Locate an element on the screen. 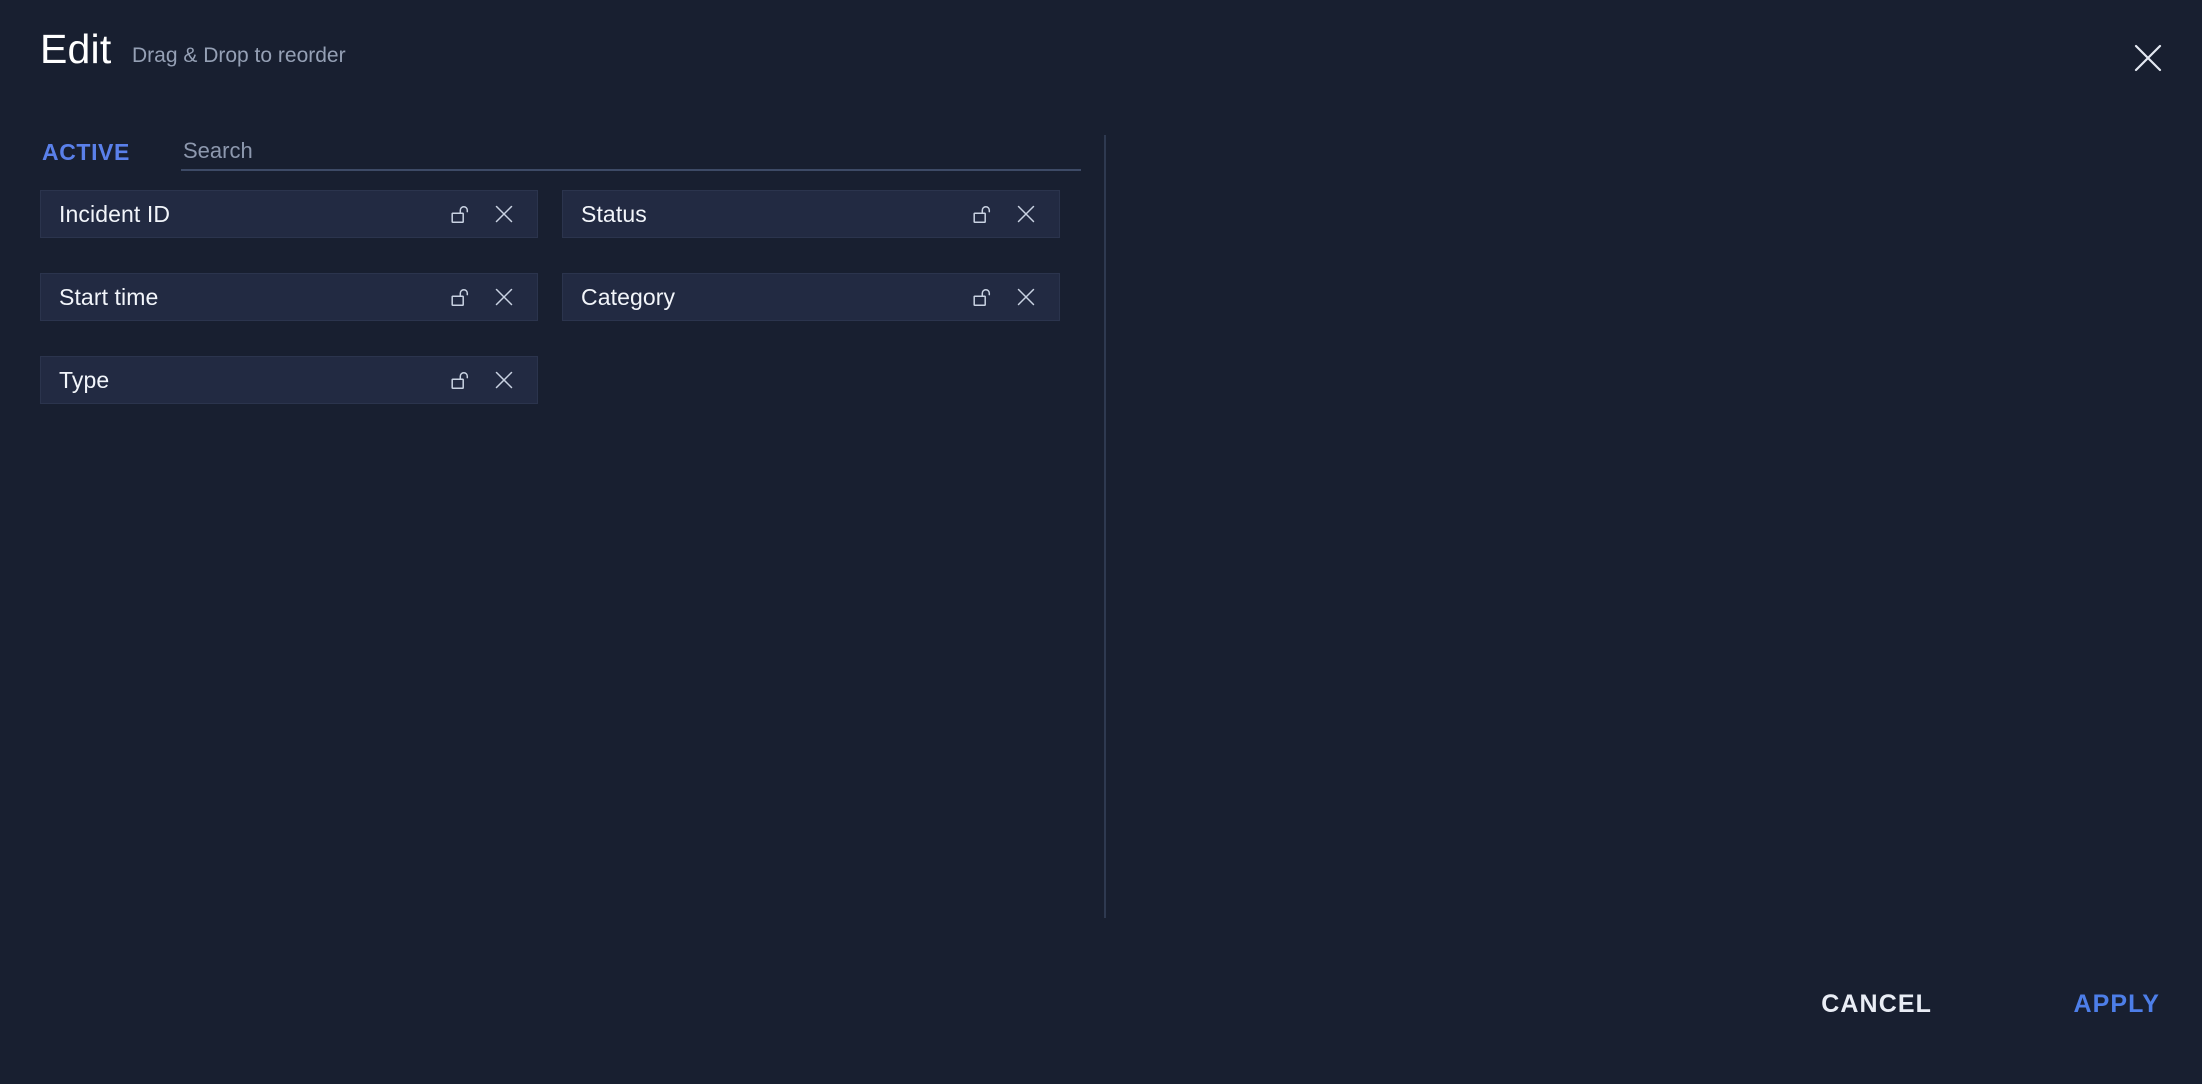  panel-divider is located at coordinates (1105, 526).